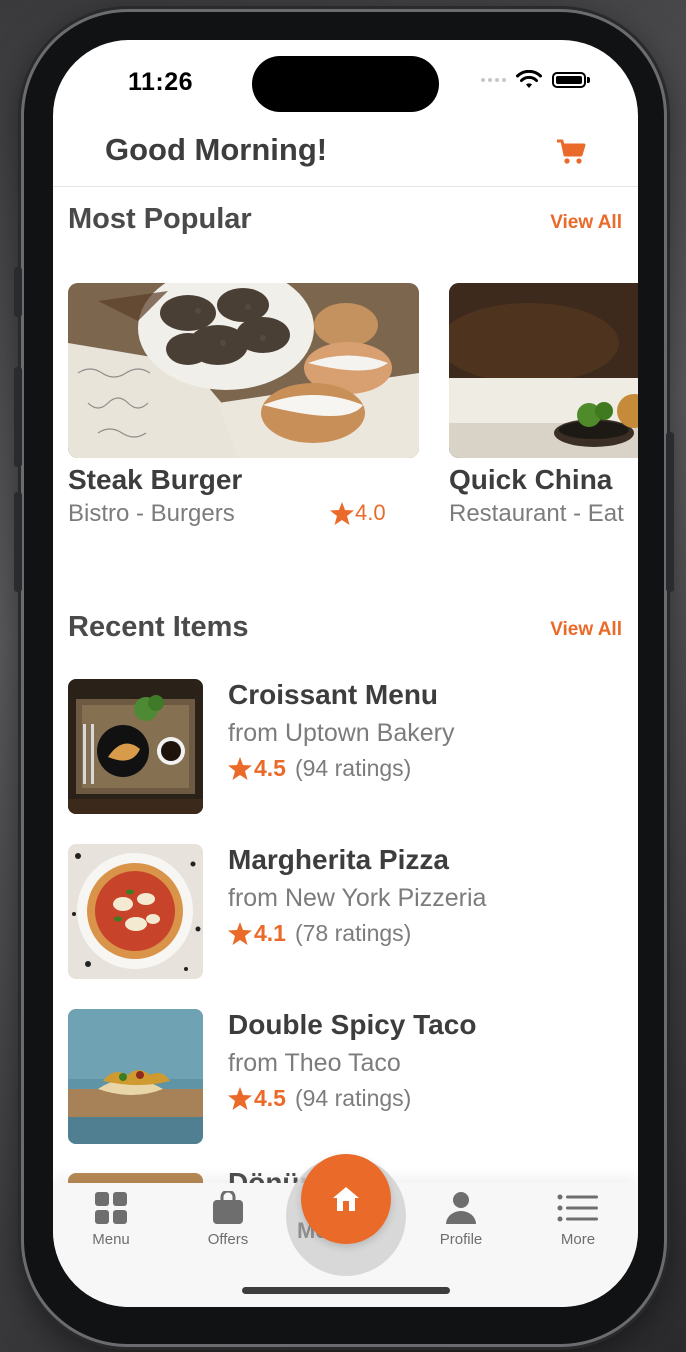 This screenshot has height=1352, width=686. I want to click on tab-offers: Offers, so click(228, 1219).